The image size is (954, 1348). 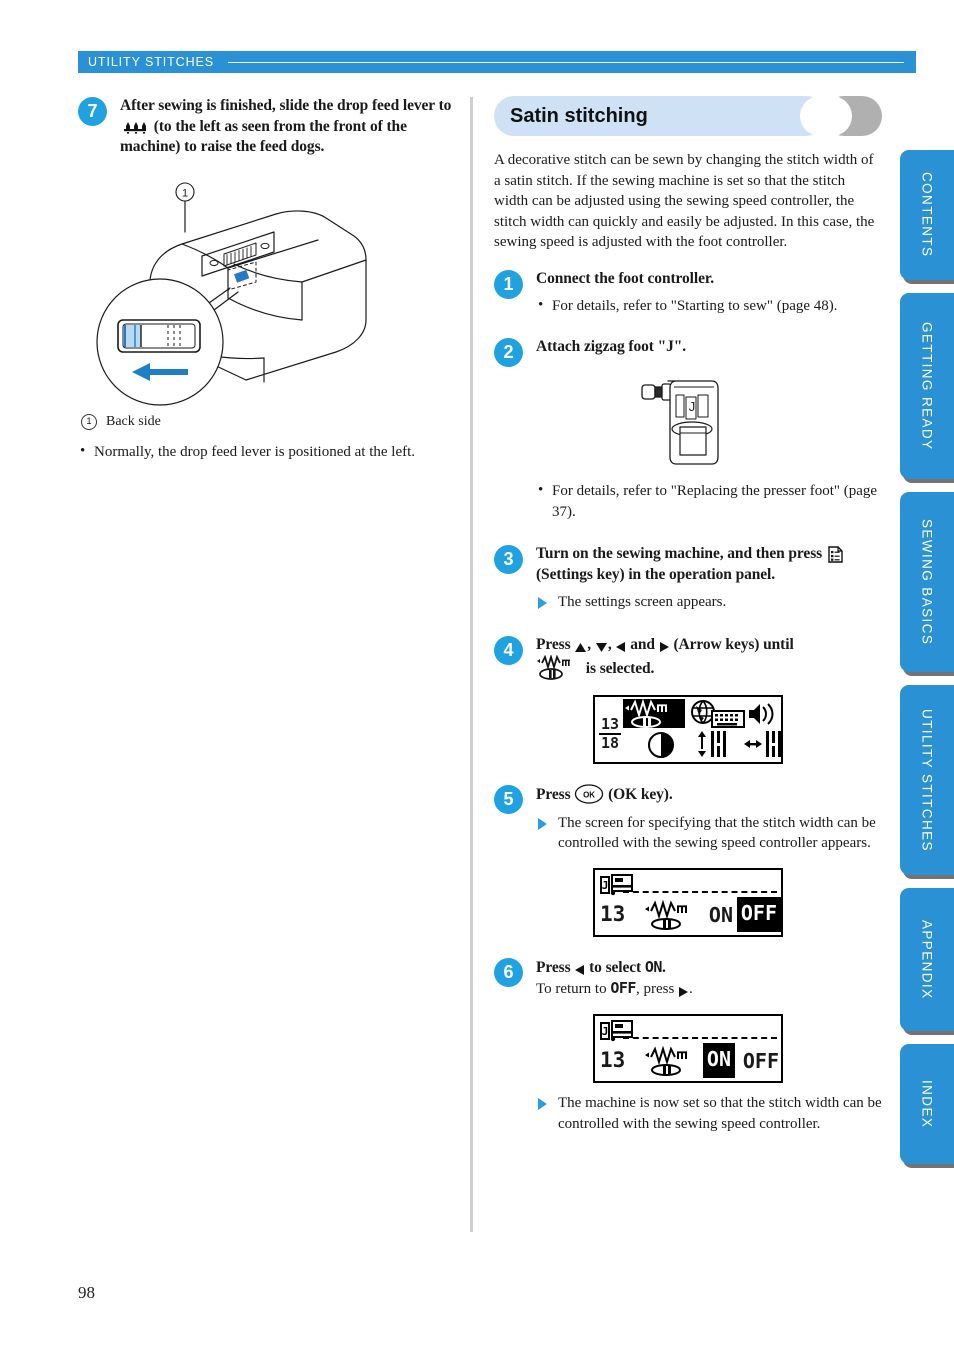 What do you see at coordinates (709, 989) in the screenshot?
I see `step-6-line-2: To return to OFF, press .` at bounding box center [709, 989].